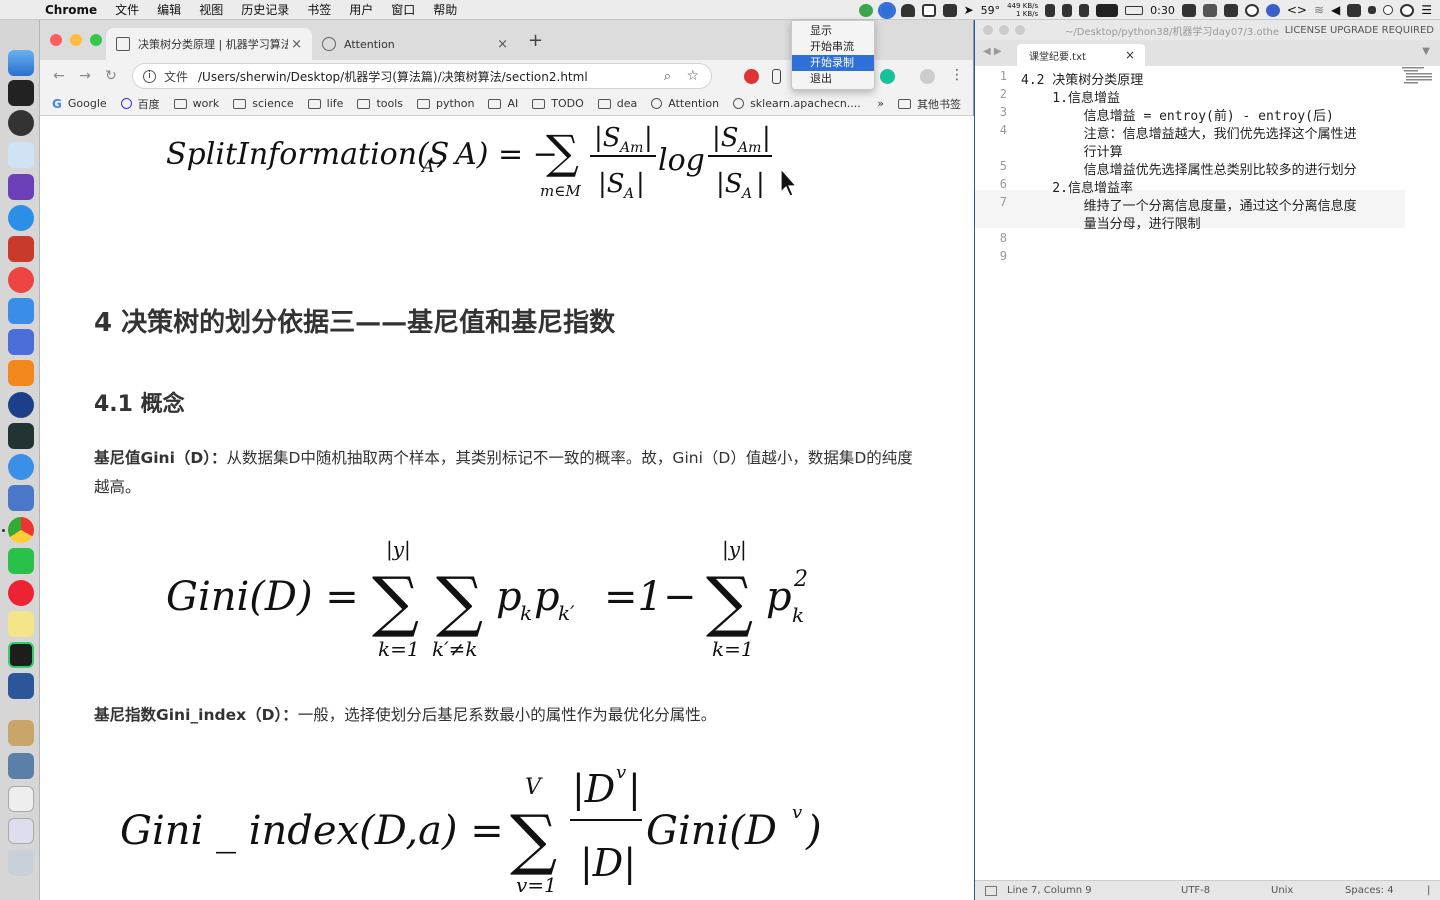  What do you see at coordinates (319, 9) in the screenshot?
I see `menu-bookmarks: 书签` at bounding box center [319, 9].